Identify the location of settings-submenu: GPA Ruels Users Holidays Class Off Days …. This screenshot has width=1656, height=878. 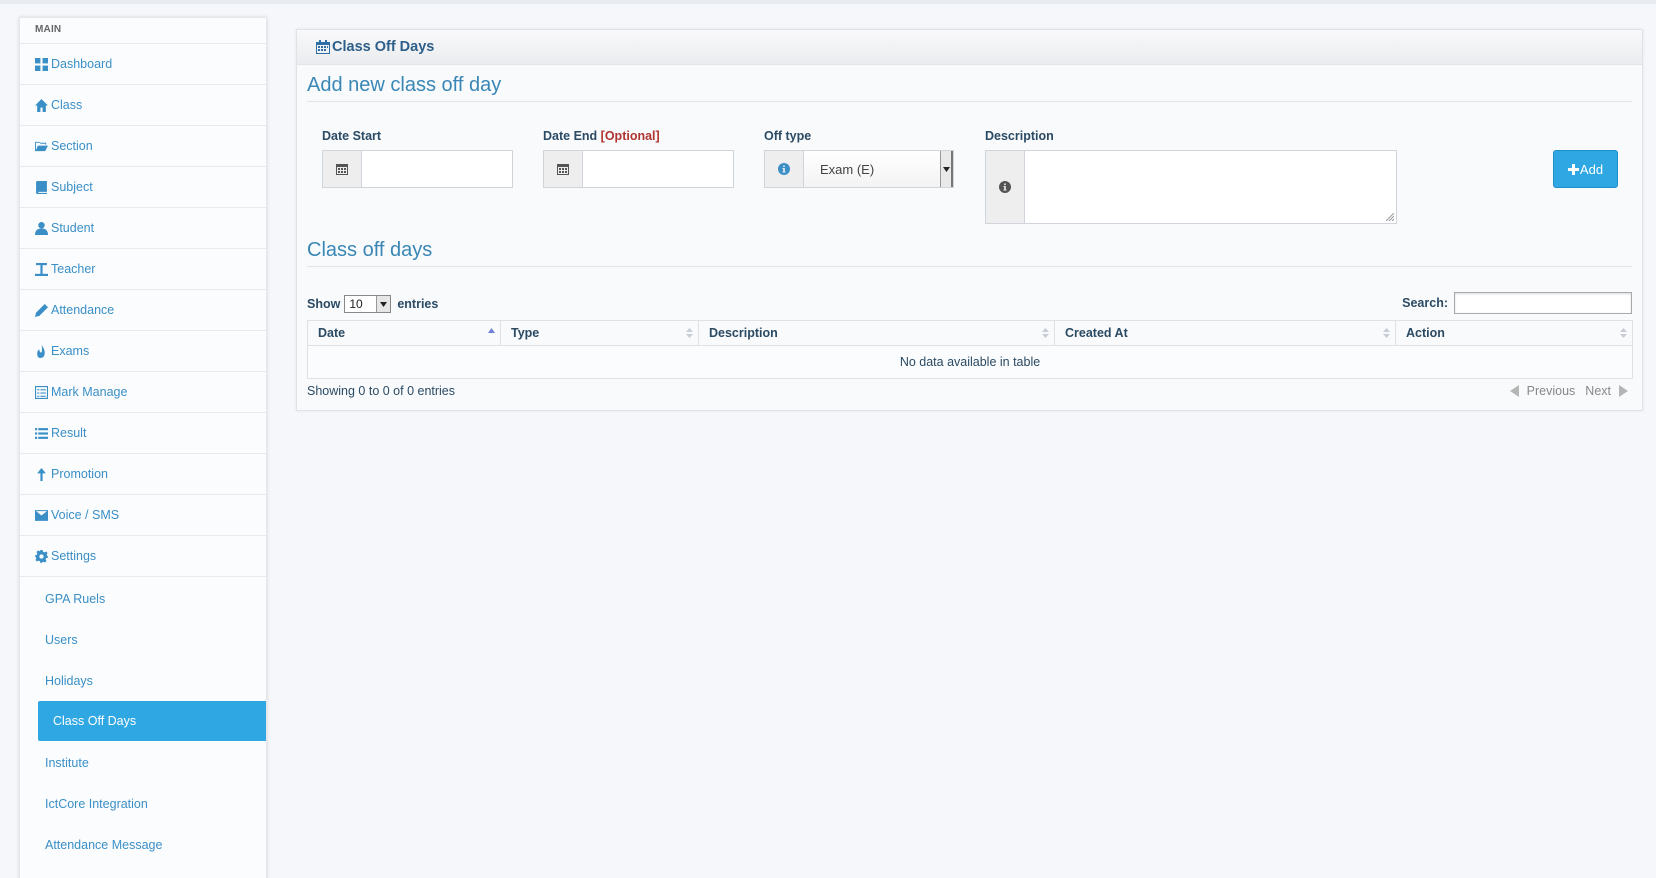
(143, 720).